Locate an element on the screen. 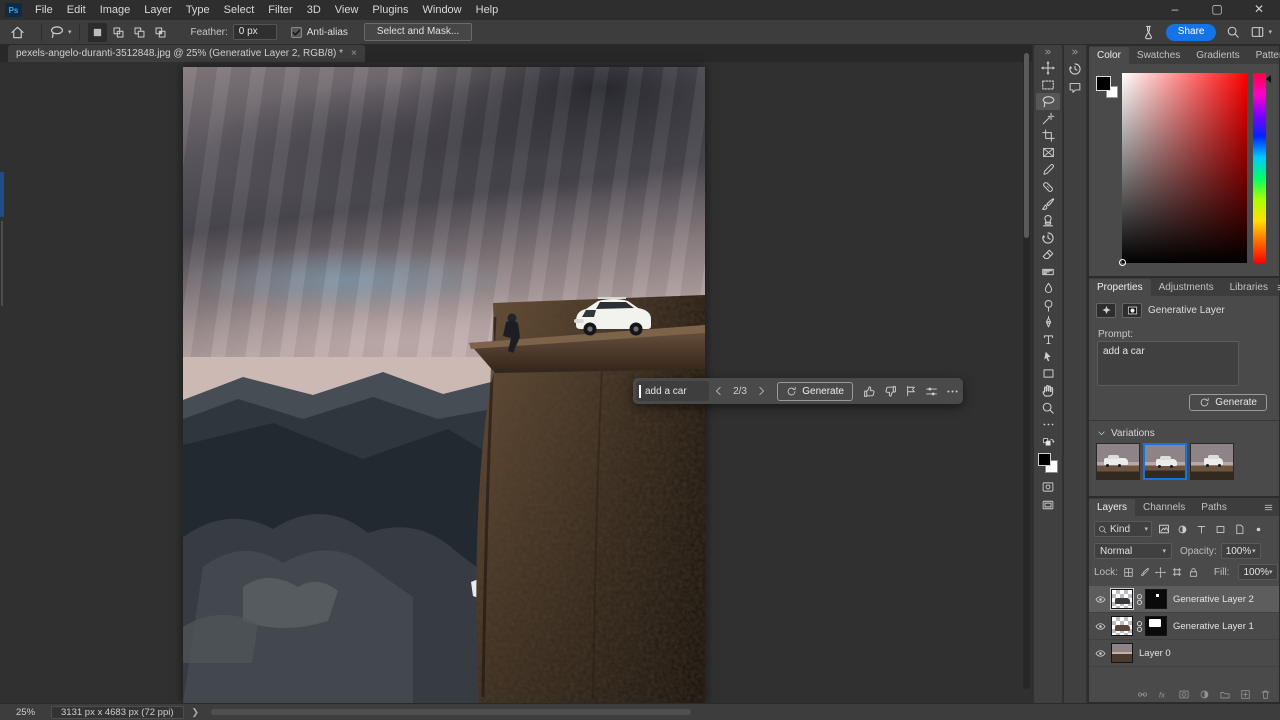 This screenshot has height=720, width=1280. blend-mode-dropdown: Normal ▾ is located at coordinates (1133, 551).